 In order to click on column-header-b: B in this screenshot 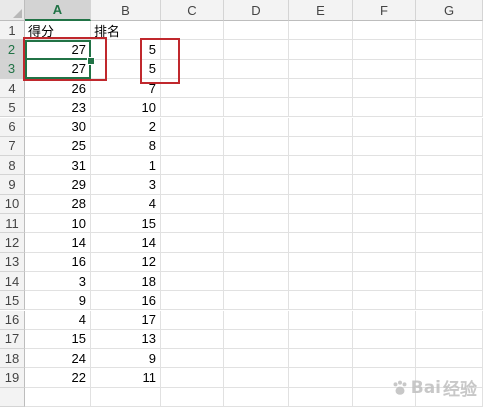, I will do `click(126, 10)`.